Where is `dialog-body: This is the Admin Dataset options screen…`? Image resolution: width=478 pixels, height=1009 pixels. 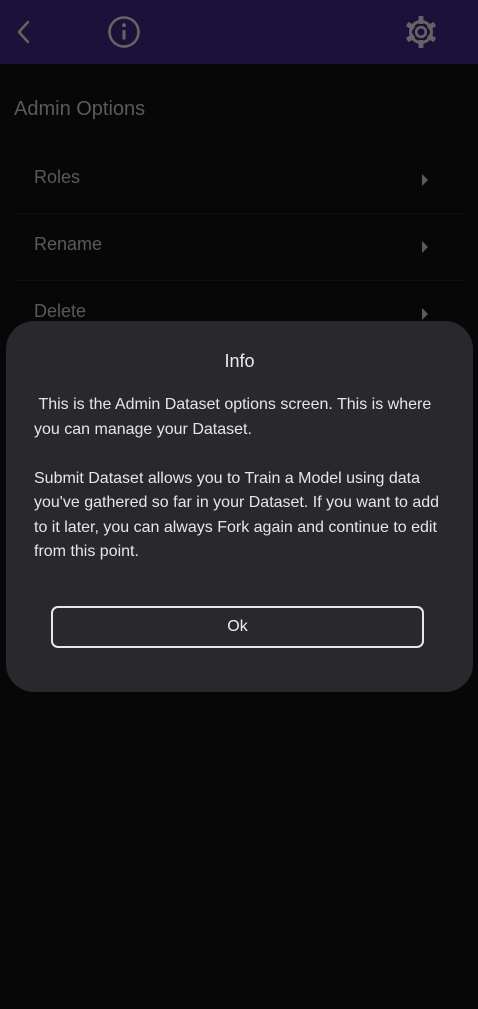 dialog-body: This is the Admin Dataset options screen… is located at coordinates (243, 479).